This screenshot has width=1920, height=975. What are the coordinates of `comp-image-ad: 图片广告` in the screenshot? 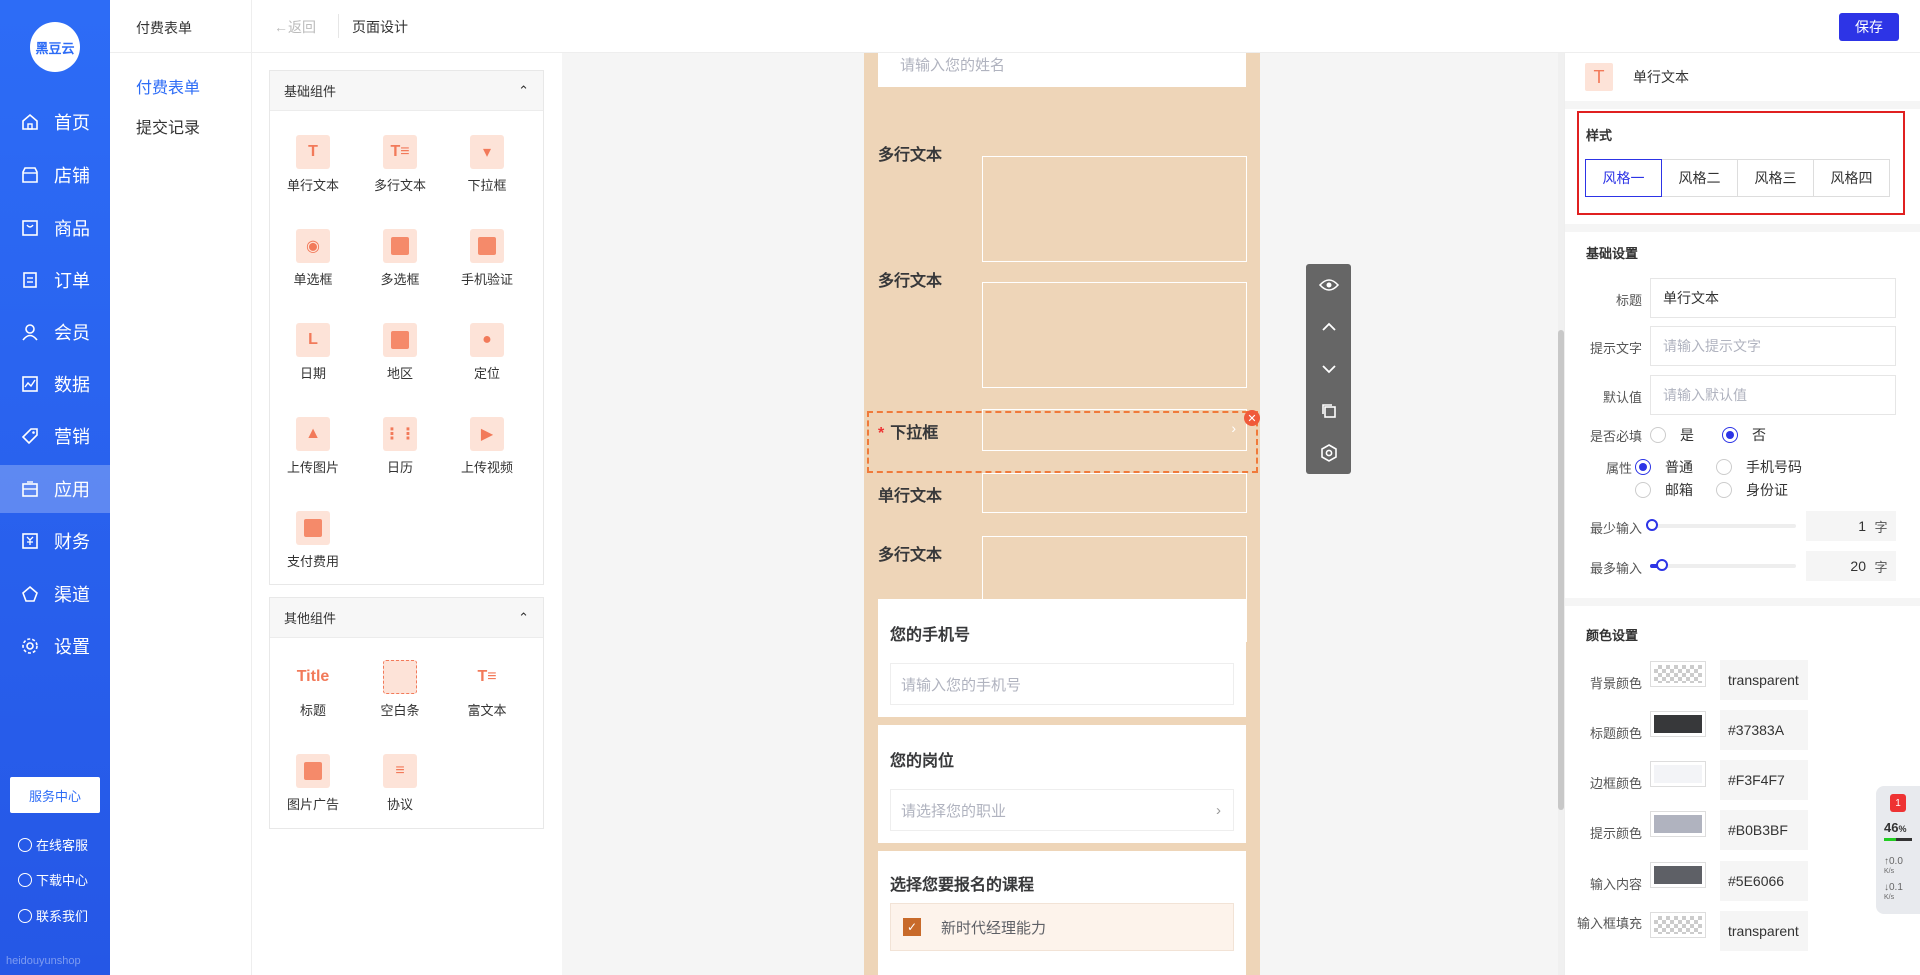 It's located at (313, 783).